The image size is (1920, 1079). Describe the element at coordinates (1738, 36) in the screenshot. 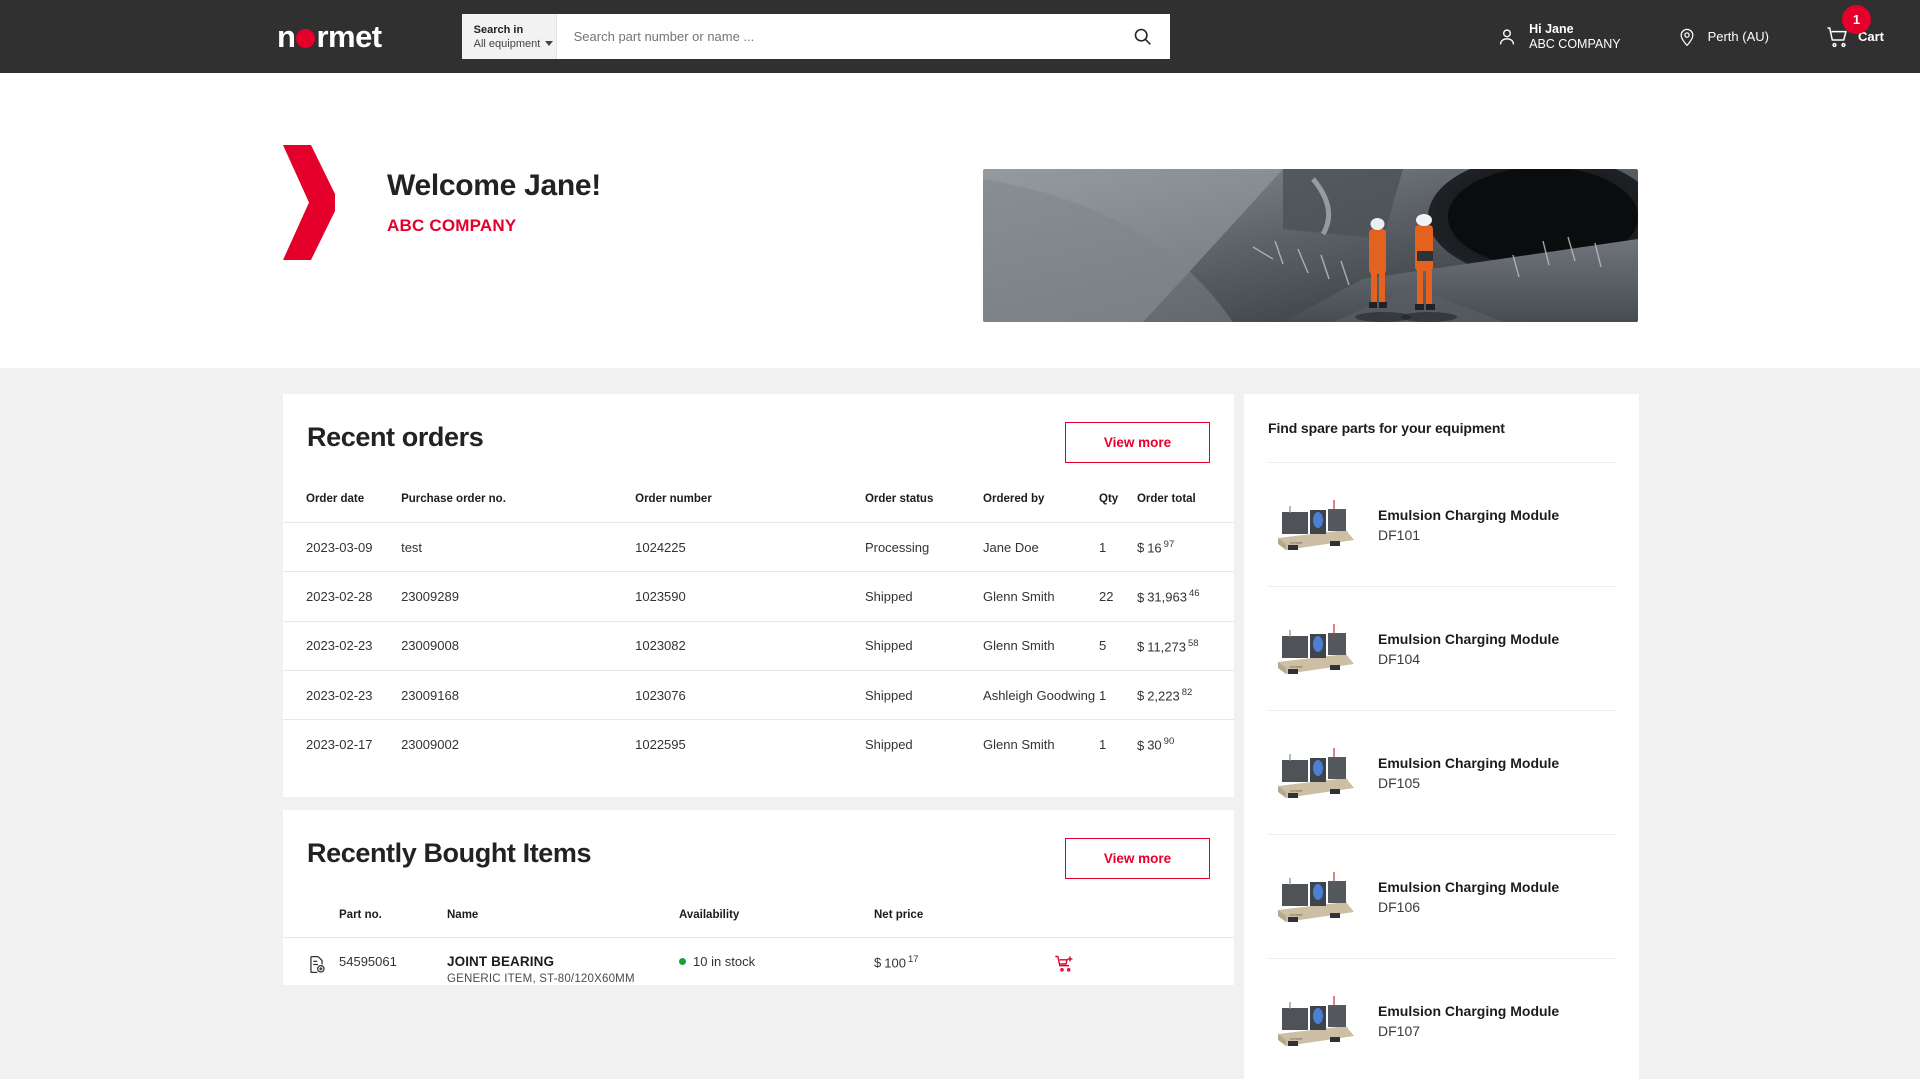

I see `location-label: Perth (AU)` at that location.